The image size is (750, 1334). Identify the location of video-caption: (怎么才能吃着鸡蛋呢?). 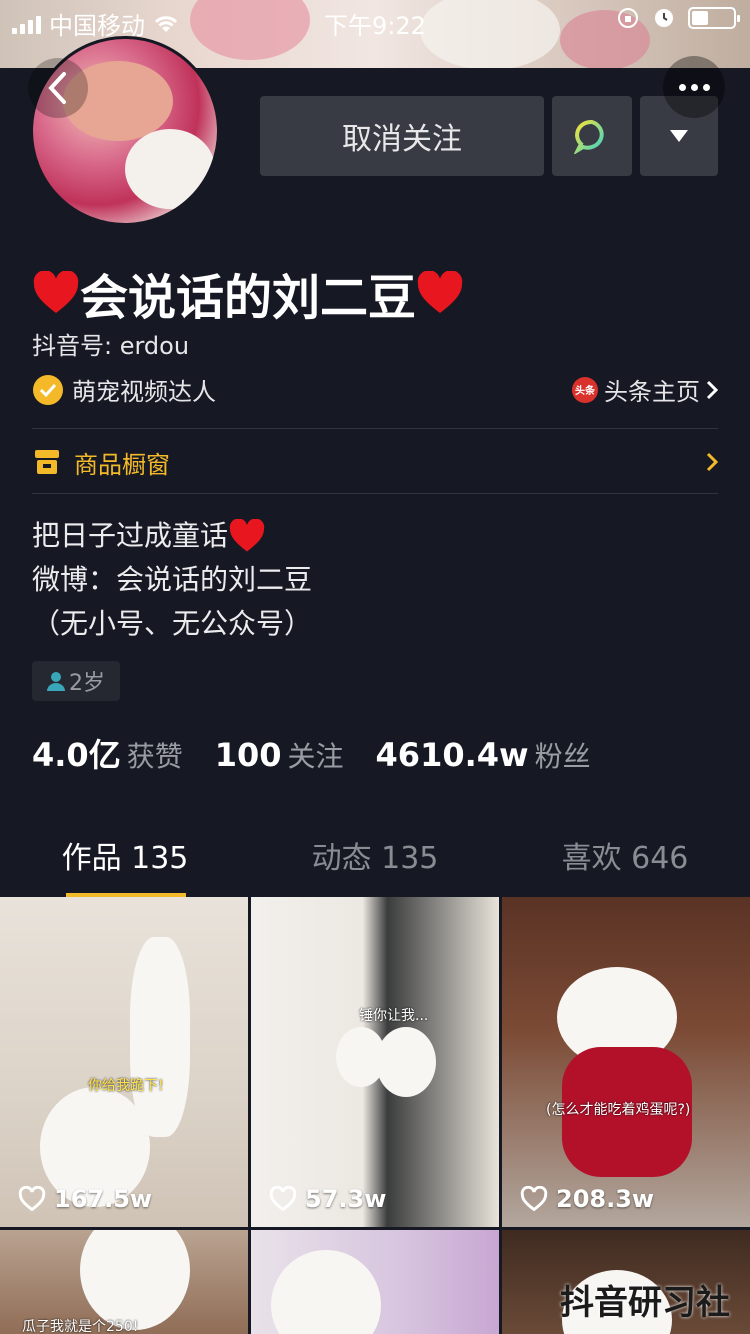
(618, 1110).